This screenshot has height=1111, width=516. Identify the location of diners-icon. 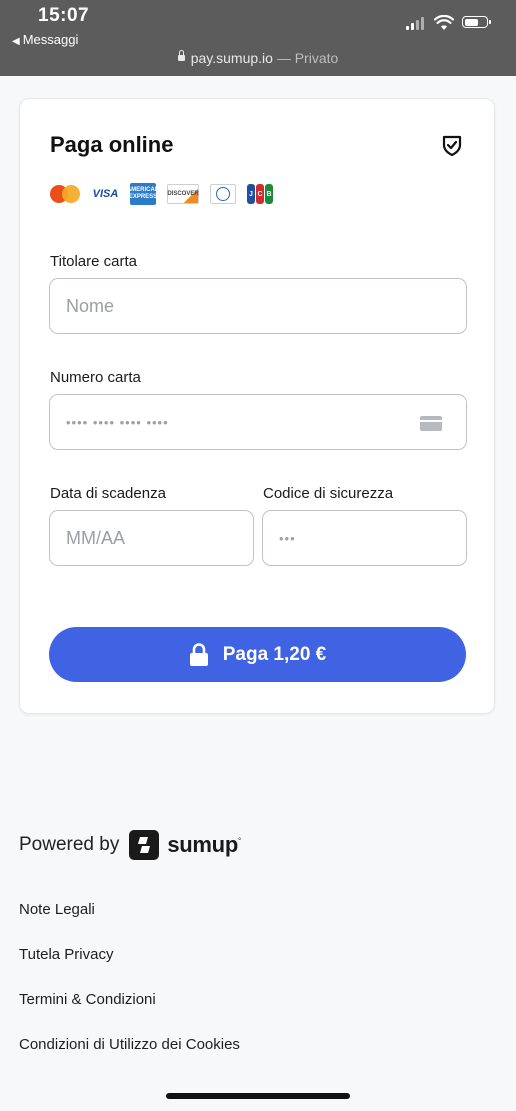
(223, 194).